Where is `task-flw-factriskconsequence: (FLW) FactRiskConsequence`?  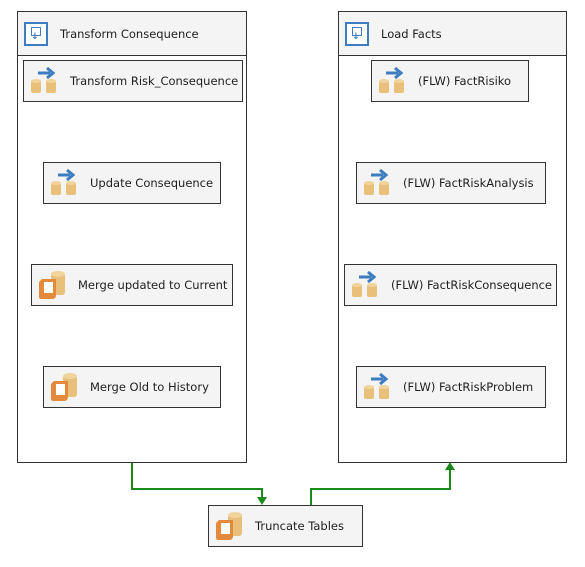 task-flw-factriskconsequence: (FLW) FactRiskConsequence is located at coordinates (450, 285).